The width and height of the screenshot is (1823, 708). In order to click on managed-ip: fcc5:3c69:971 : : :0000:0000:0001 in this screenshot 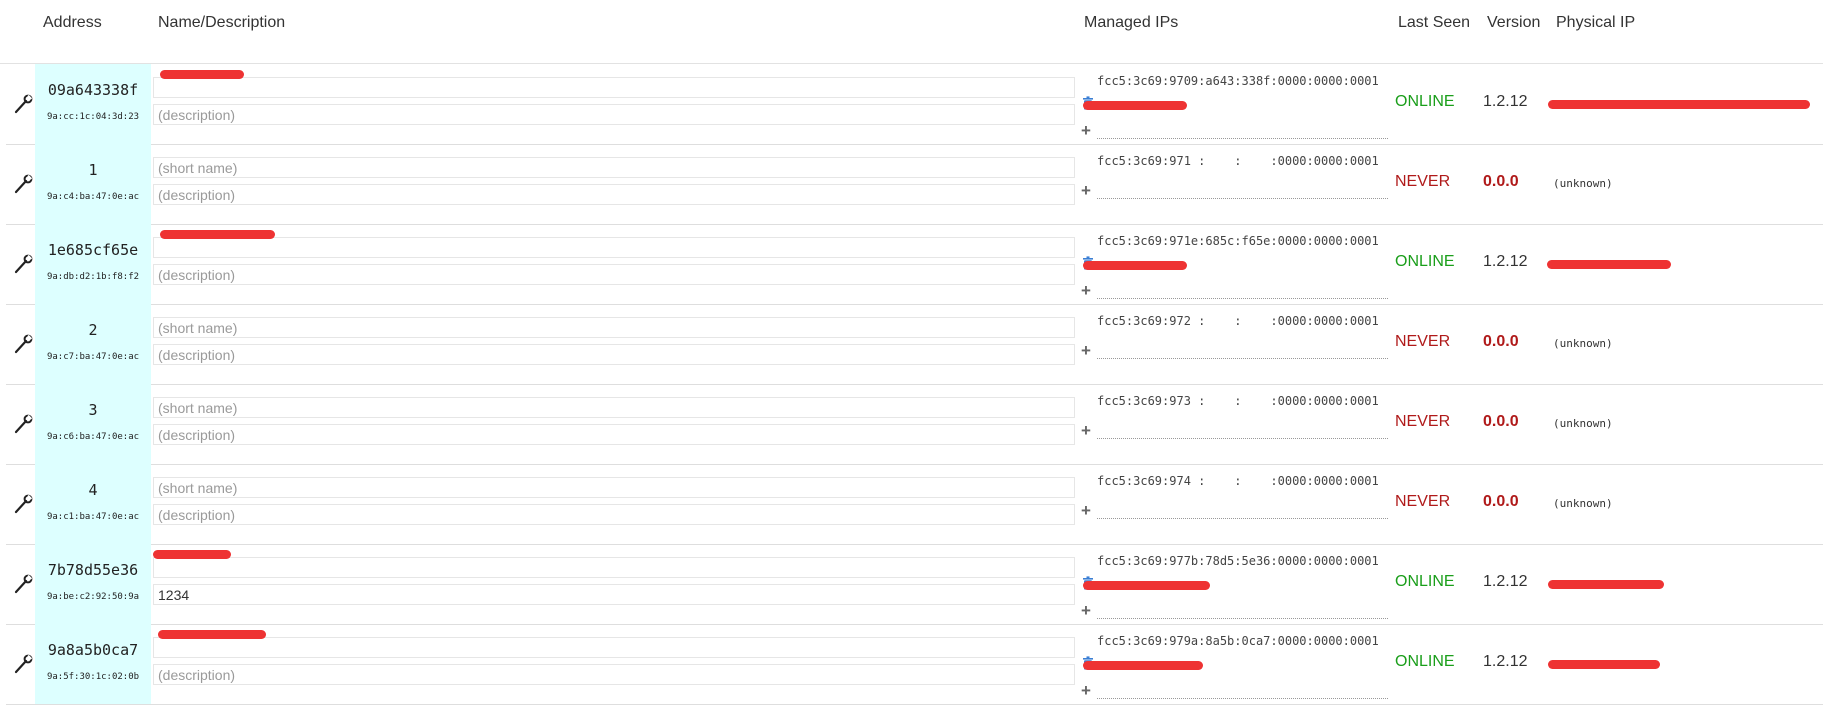, I will do `click(1238, 161)`.